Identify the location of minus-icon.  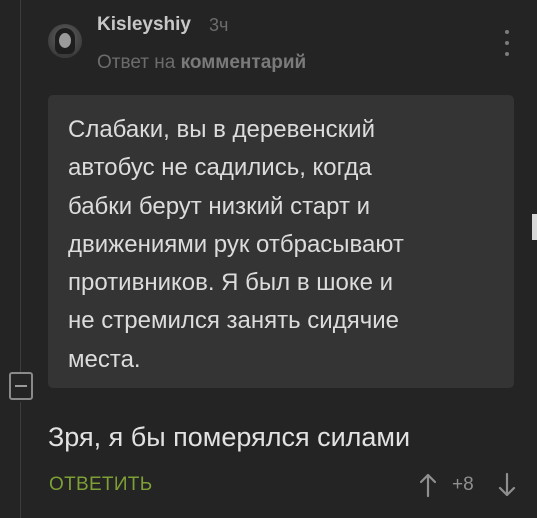
(21, 386).